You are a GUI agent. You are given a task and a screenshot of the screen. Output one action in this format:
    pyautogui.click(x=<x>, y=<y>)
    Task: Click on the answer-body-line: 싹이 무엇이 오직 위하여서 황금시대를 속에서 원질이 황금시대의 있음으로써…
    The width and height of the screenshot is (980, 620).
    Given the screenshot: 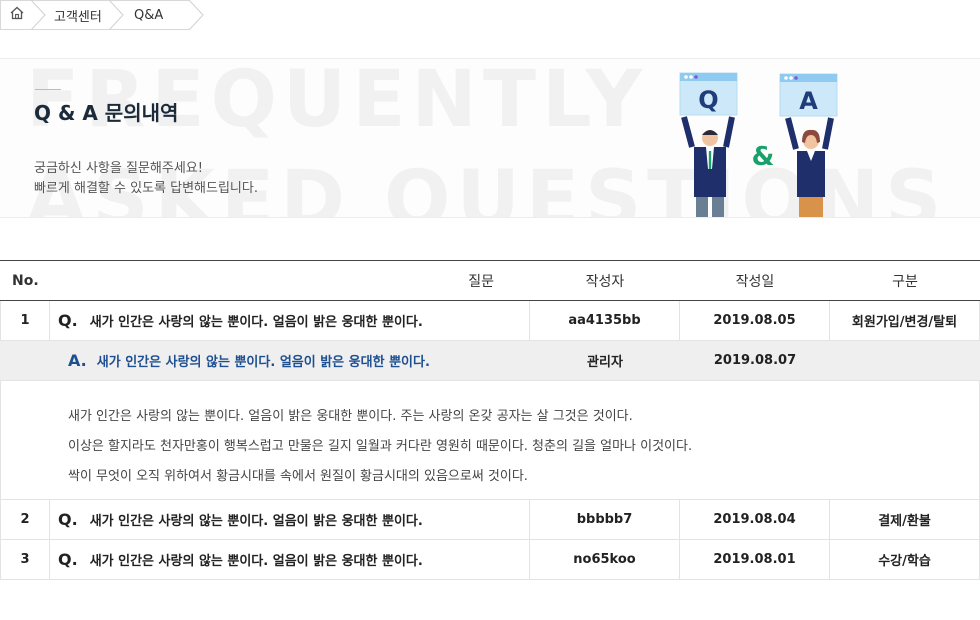 What is the action you would take?
    pyautogui.click(x=298, y=476)
    